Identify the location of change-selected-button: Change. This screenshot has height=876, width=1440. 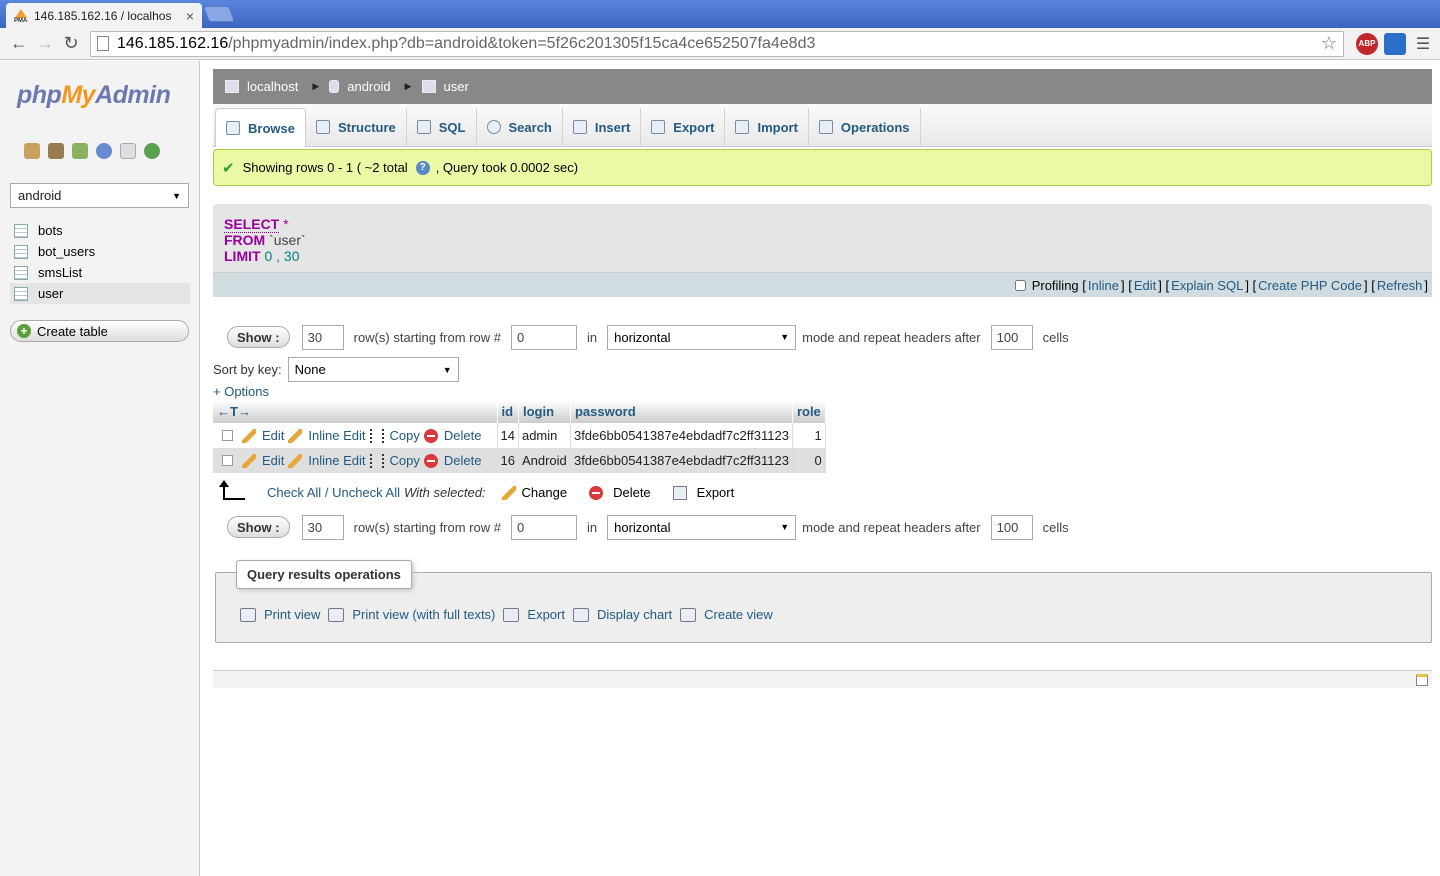
(534, 492).